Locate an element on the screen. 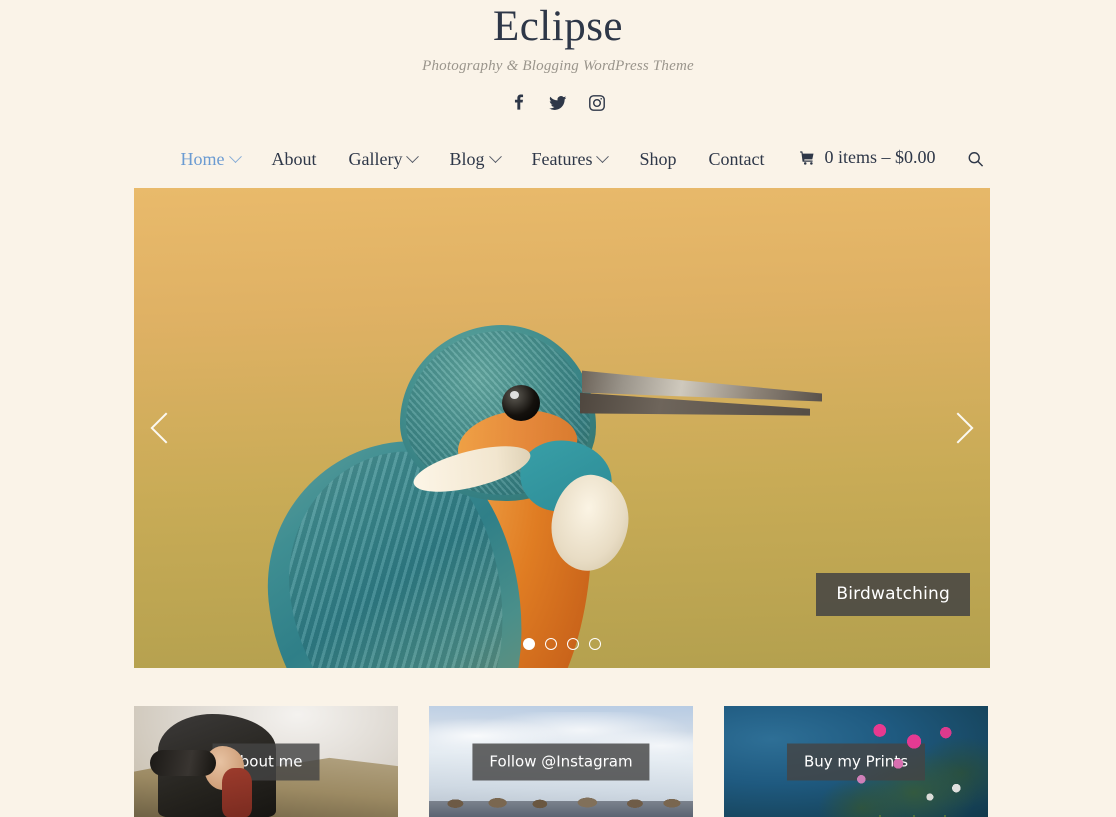  nav-link-shop: Shop is located at coordinates (657, 159).